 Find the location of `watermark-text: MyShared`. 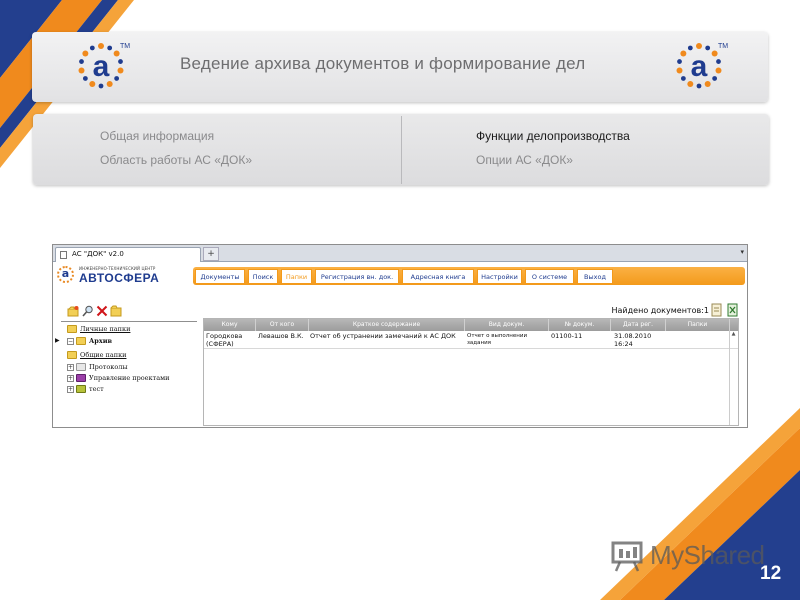

watermark-text: MyShared is located at coordinates (707, 555).